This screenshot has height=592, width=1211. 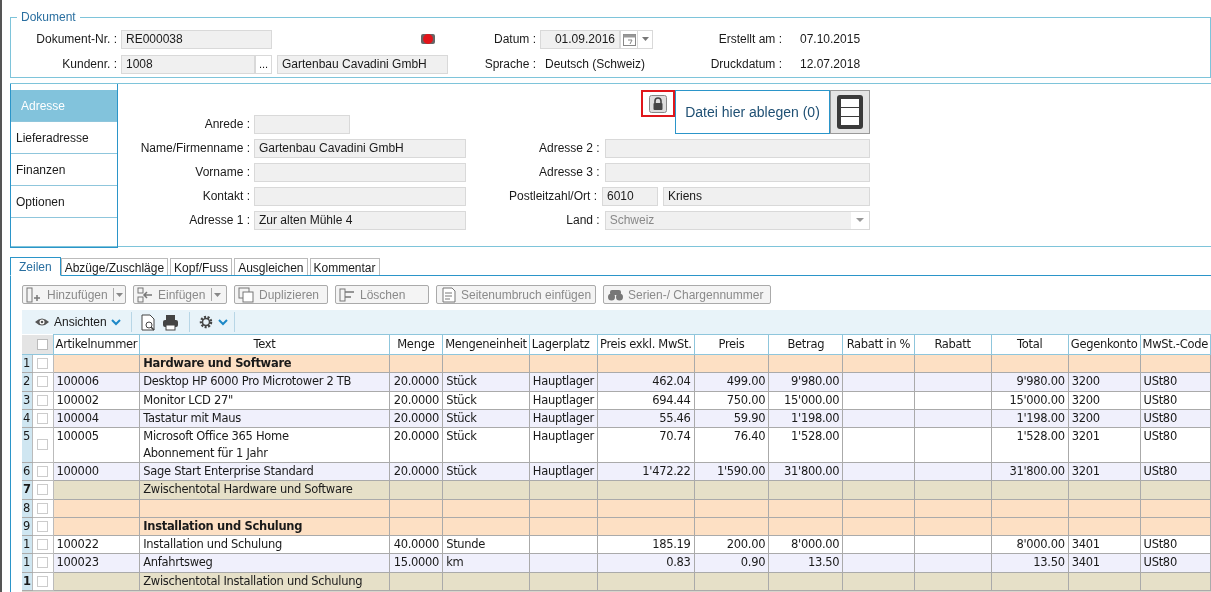 I want to click on field-label: Name/Firmenname :, so click(x=195, y=148).